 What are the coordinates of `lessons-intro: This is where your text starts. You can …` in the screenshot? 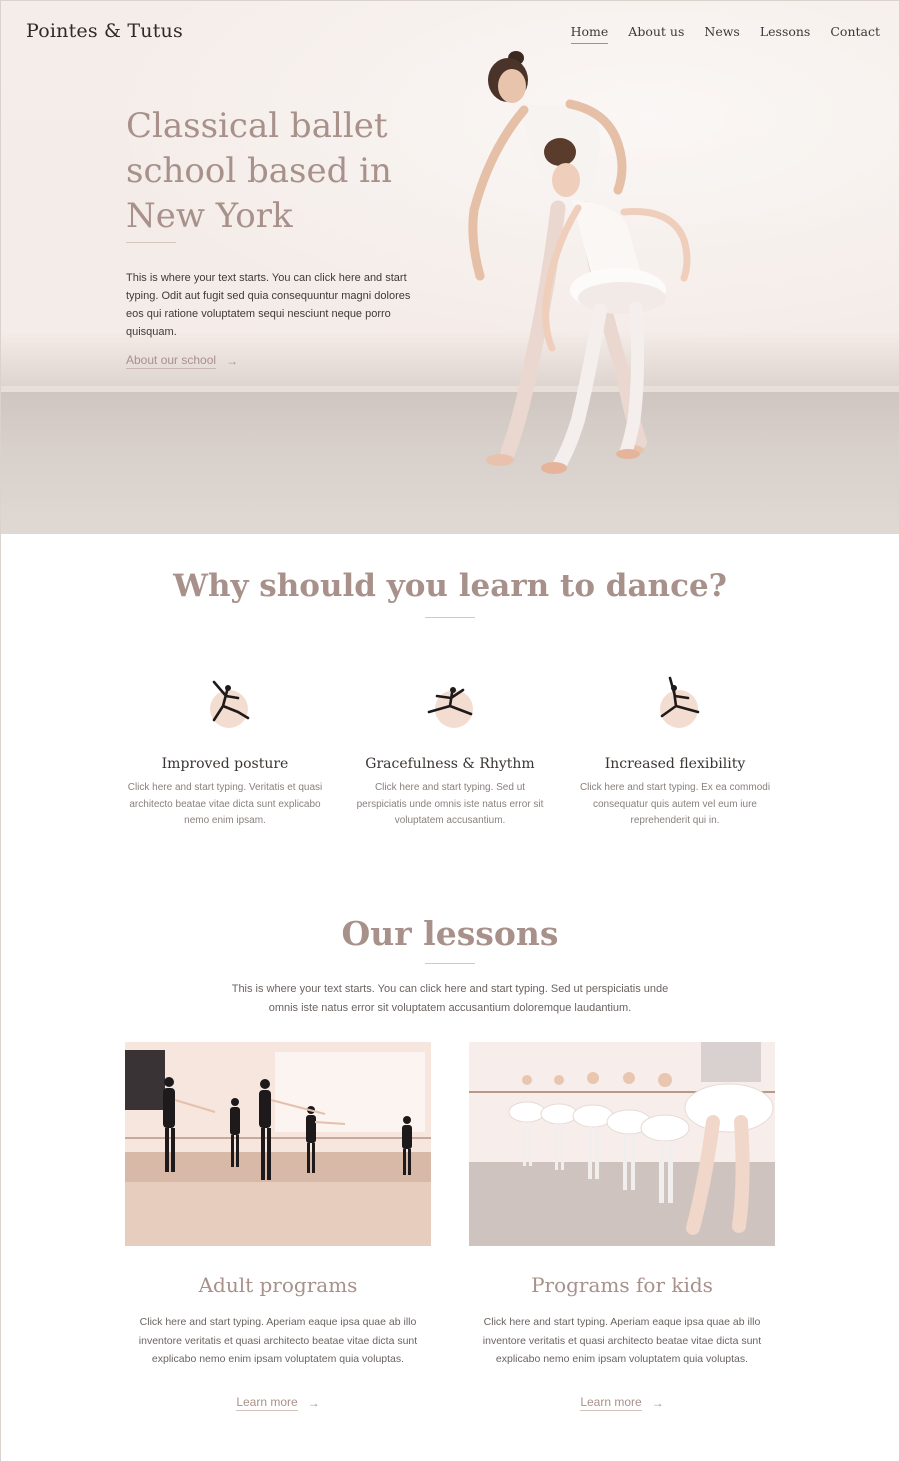 It's located at (450, 998).